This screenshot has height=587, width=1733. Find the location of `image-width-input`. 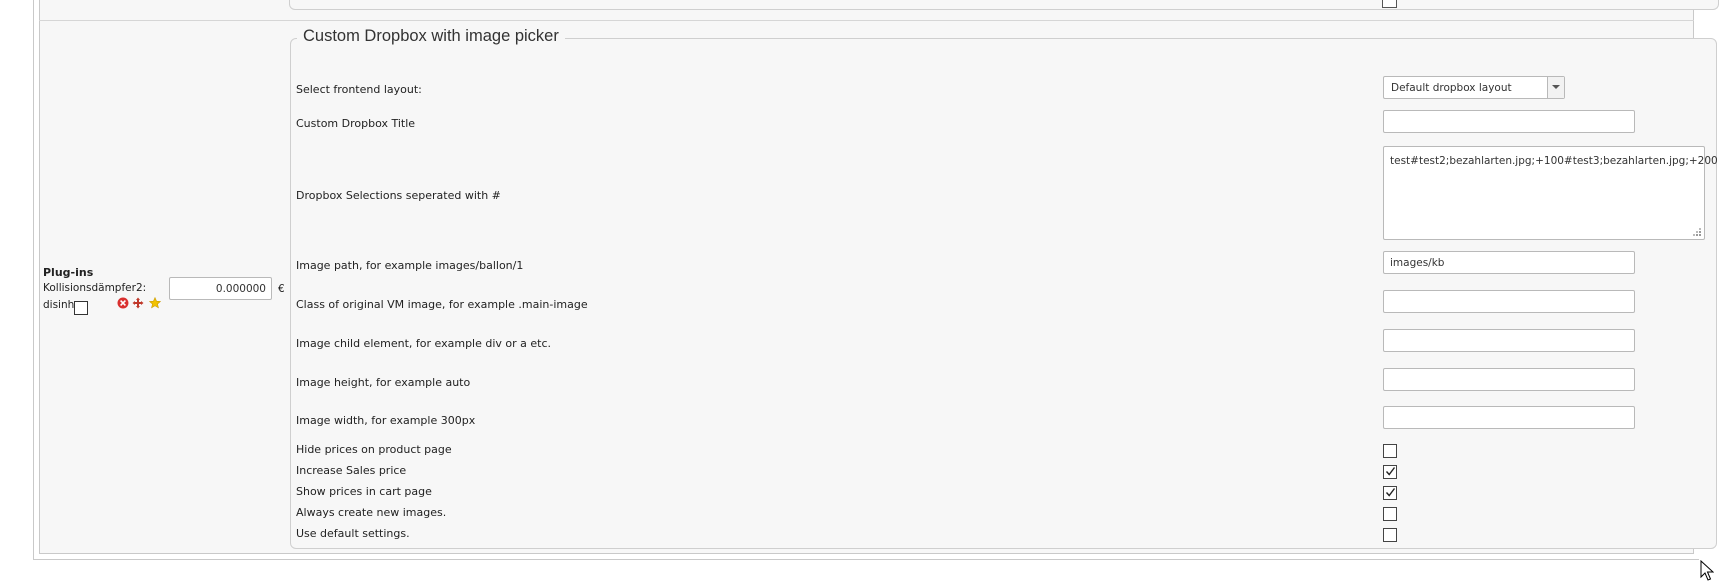

image-width-input is located at coordinates (1509, 417).